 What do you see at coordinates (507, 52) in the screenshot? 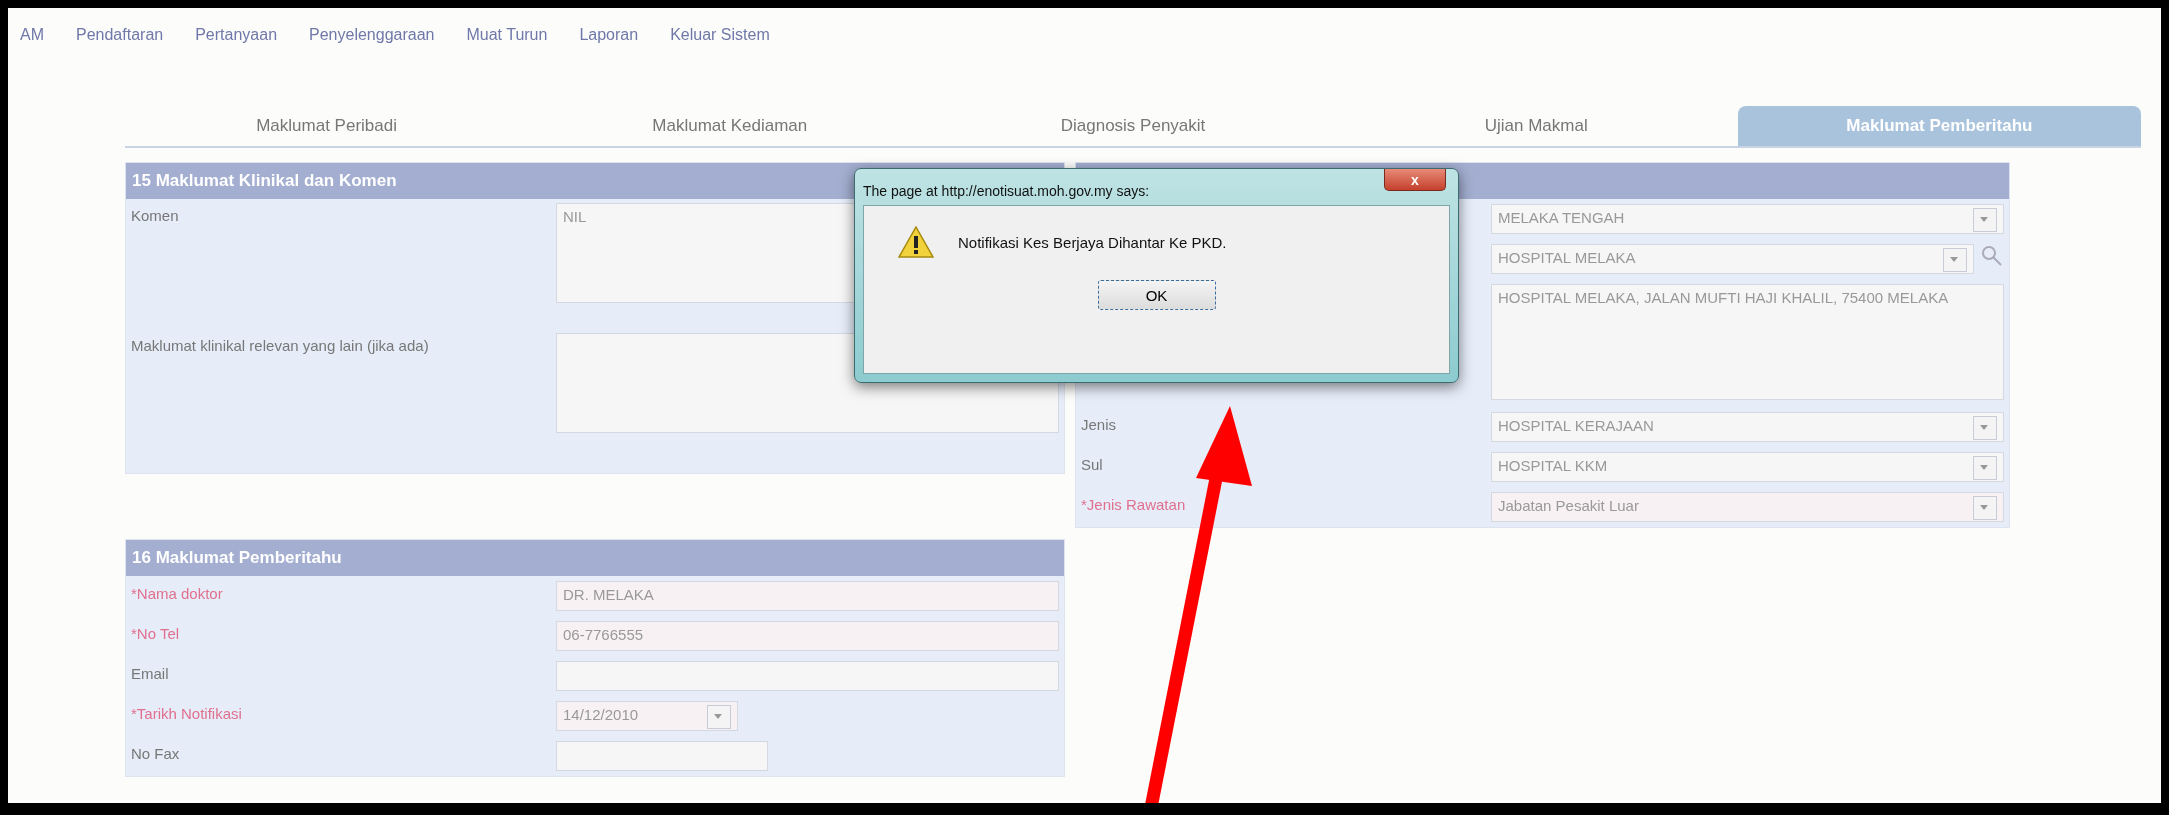
I see `nav-link: Muat Turun` at bounding box center [507, 52].